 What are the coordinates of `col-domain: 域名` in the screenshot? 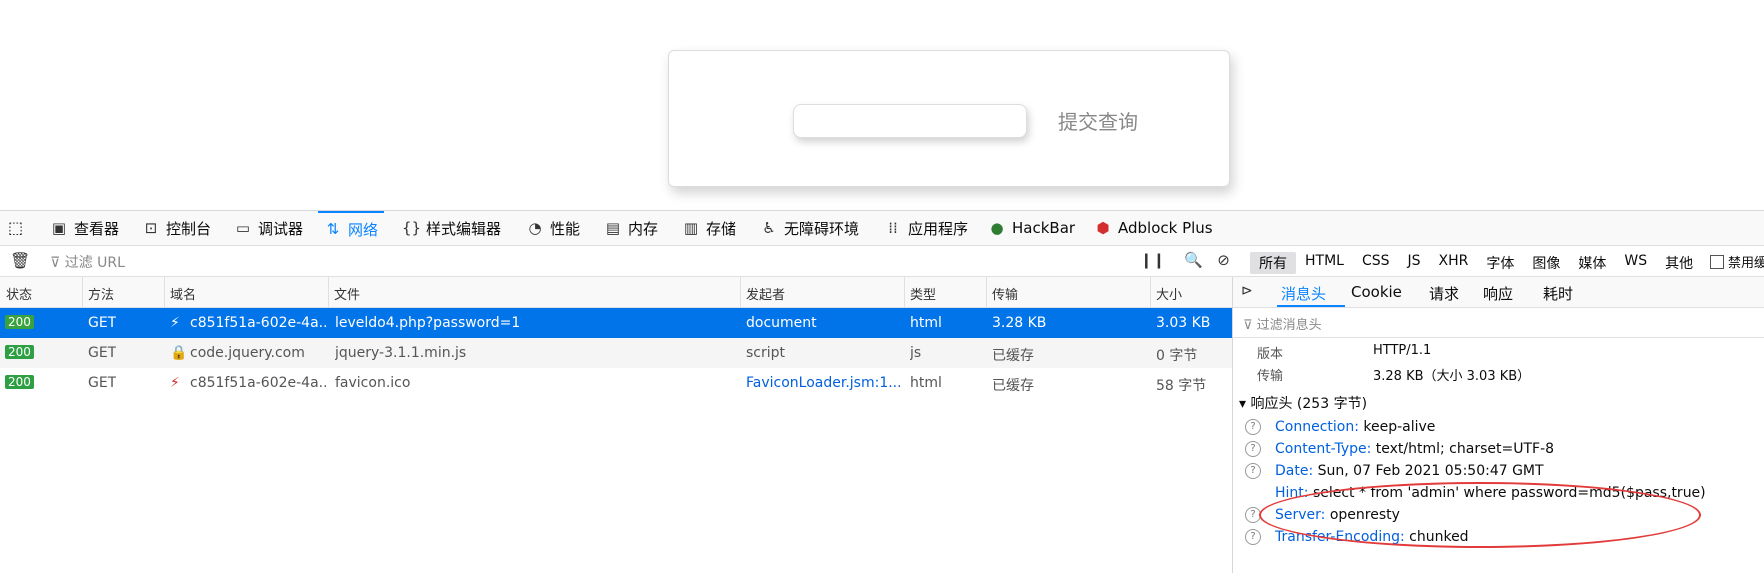 It's located at (183, 293).